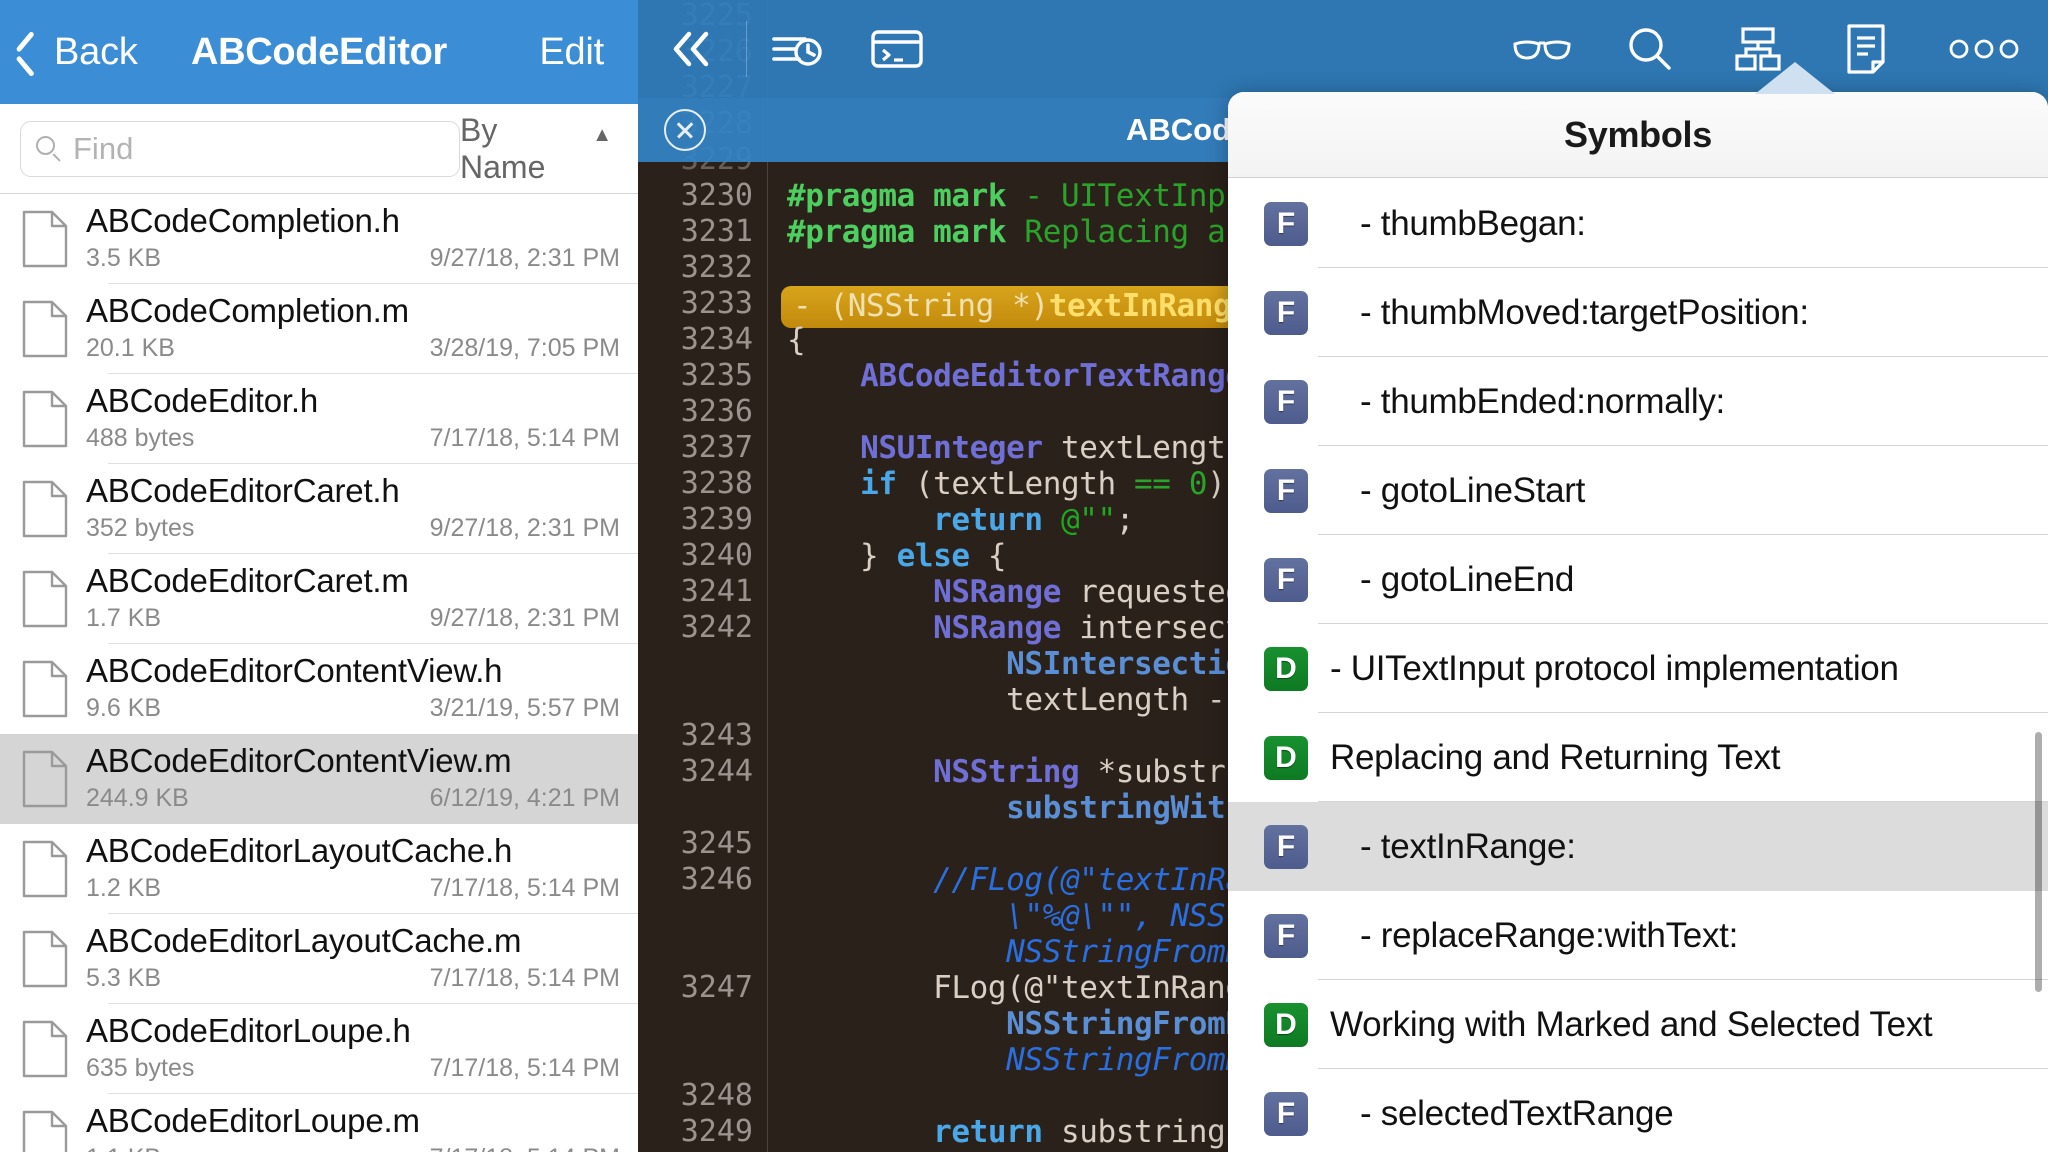 This screenshot has height=1152, width=2048. What do you see at coordinates (524, 348) in the screenshot?
I see `file-date: 3/28/19, 7:05 PM` at bounding box center [524, 348].